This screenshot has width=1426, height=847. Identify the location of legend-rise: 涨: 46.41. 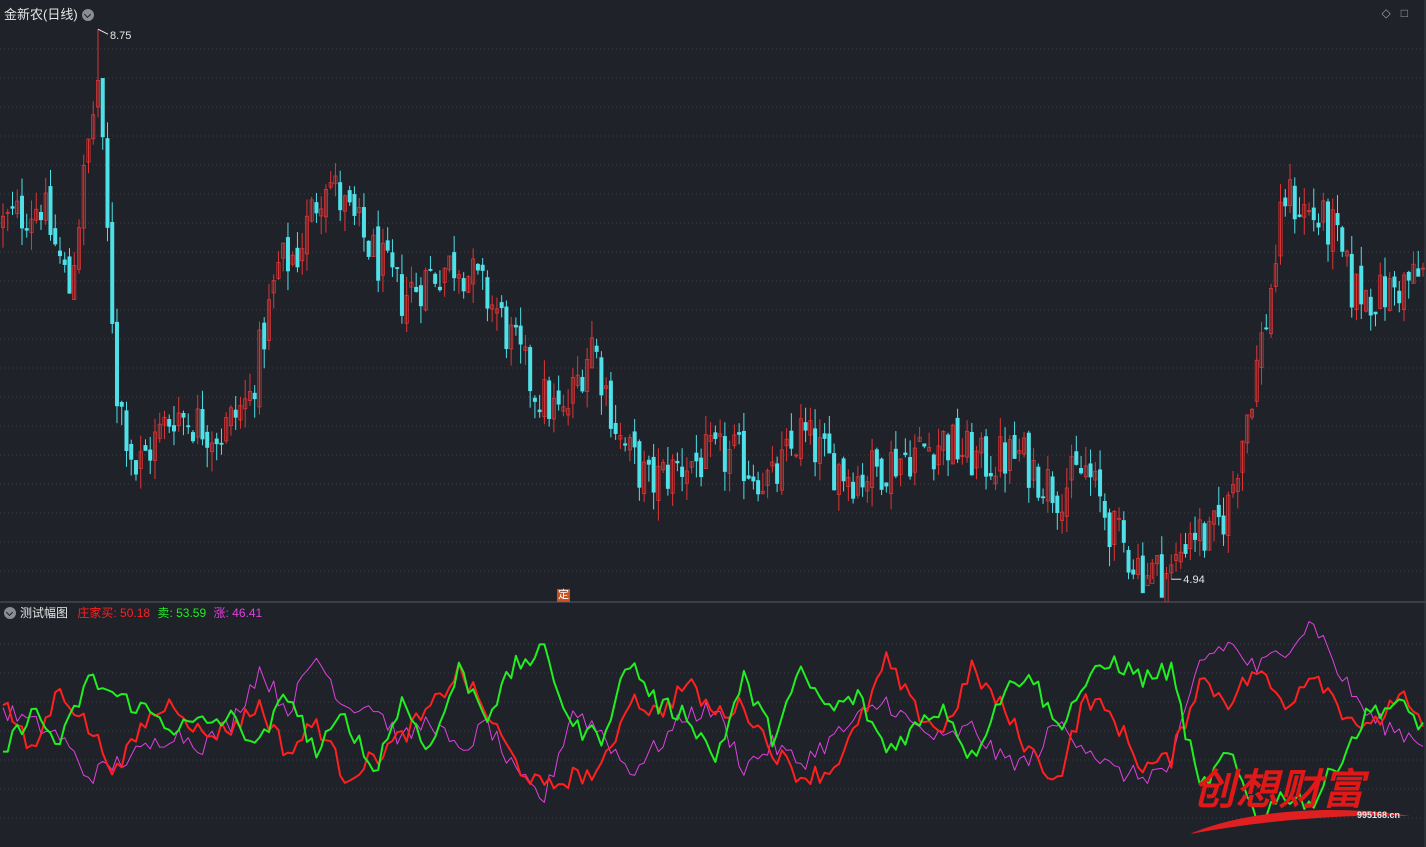
(238, 613).